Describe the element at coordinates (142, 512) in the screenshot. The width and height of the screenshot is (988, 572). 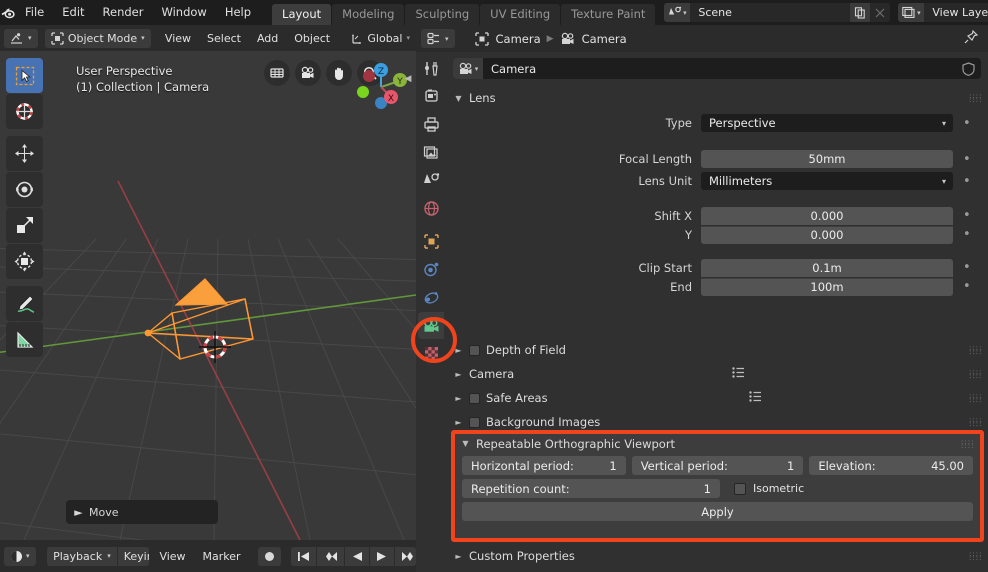
I see `operator-redo-panel: ► Move` at that location.